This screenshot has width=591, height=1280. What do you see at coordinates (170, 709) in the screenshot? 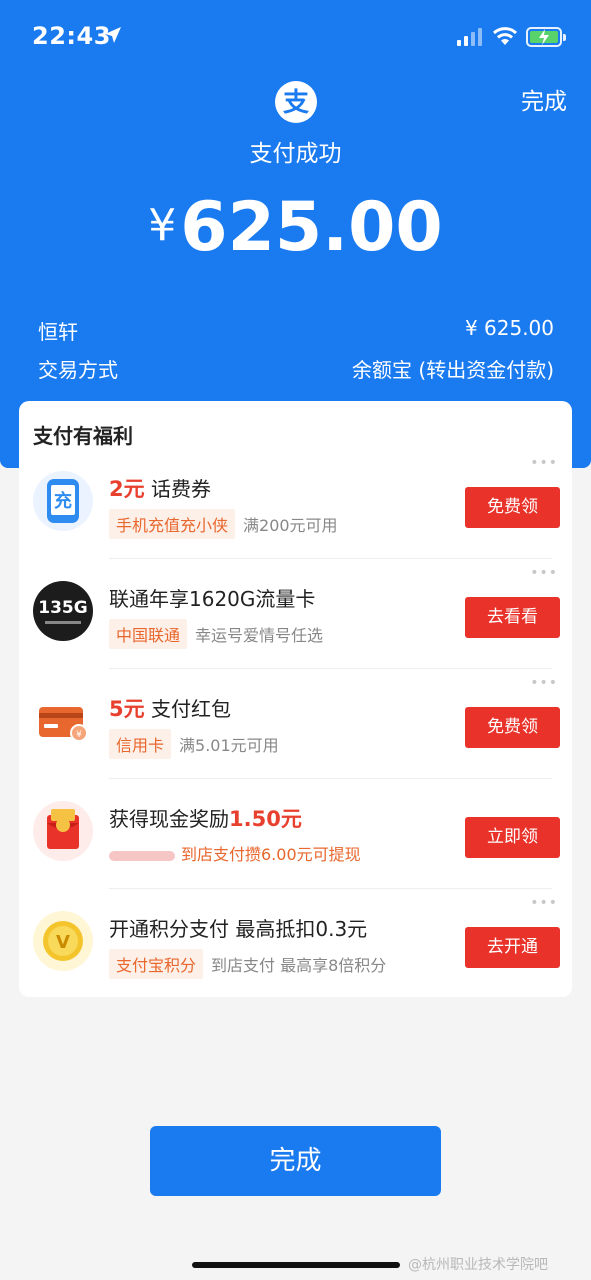
I see `benefit-title: 5元 支付红包` at bounding box center [170, 709].